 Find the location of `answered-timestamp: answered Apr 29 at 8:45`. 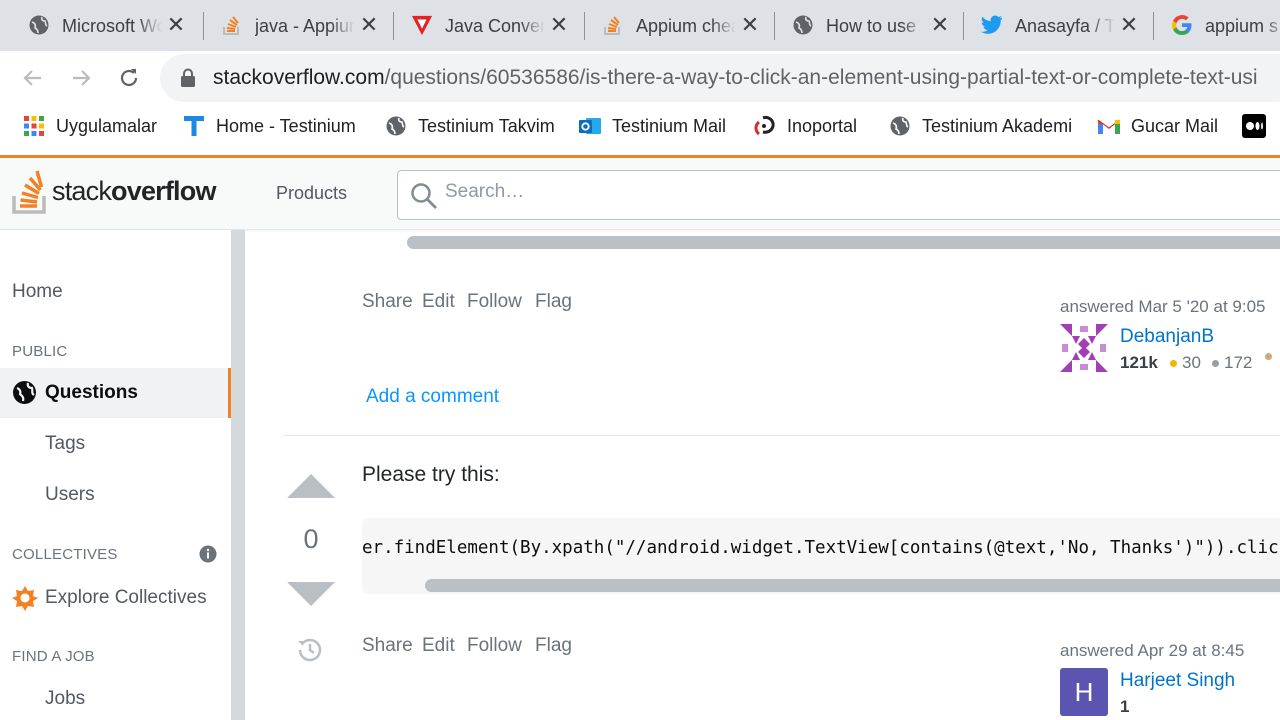

answered-timestamp: answered Apr 29 at 8:45 is located at coordinates (1152, 651).